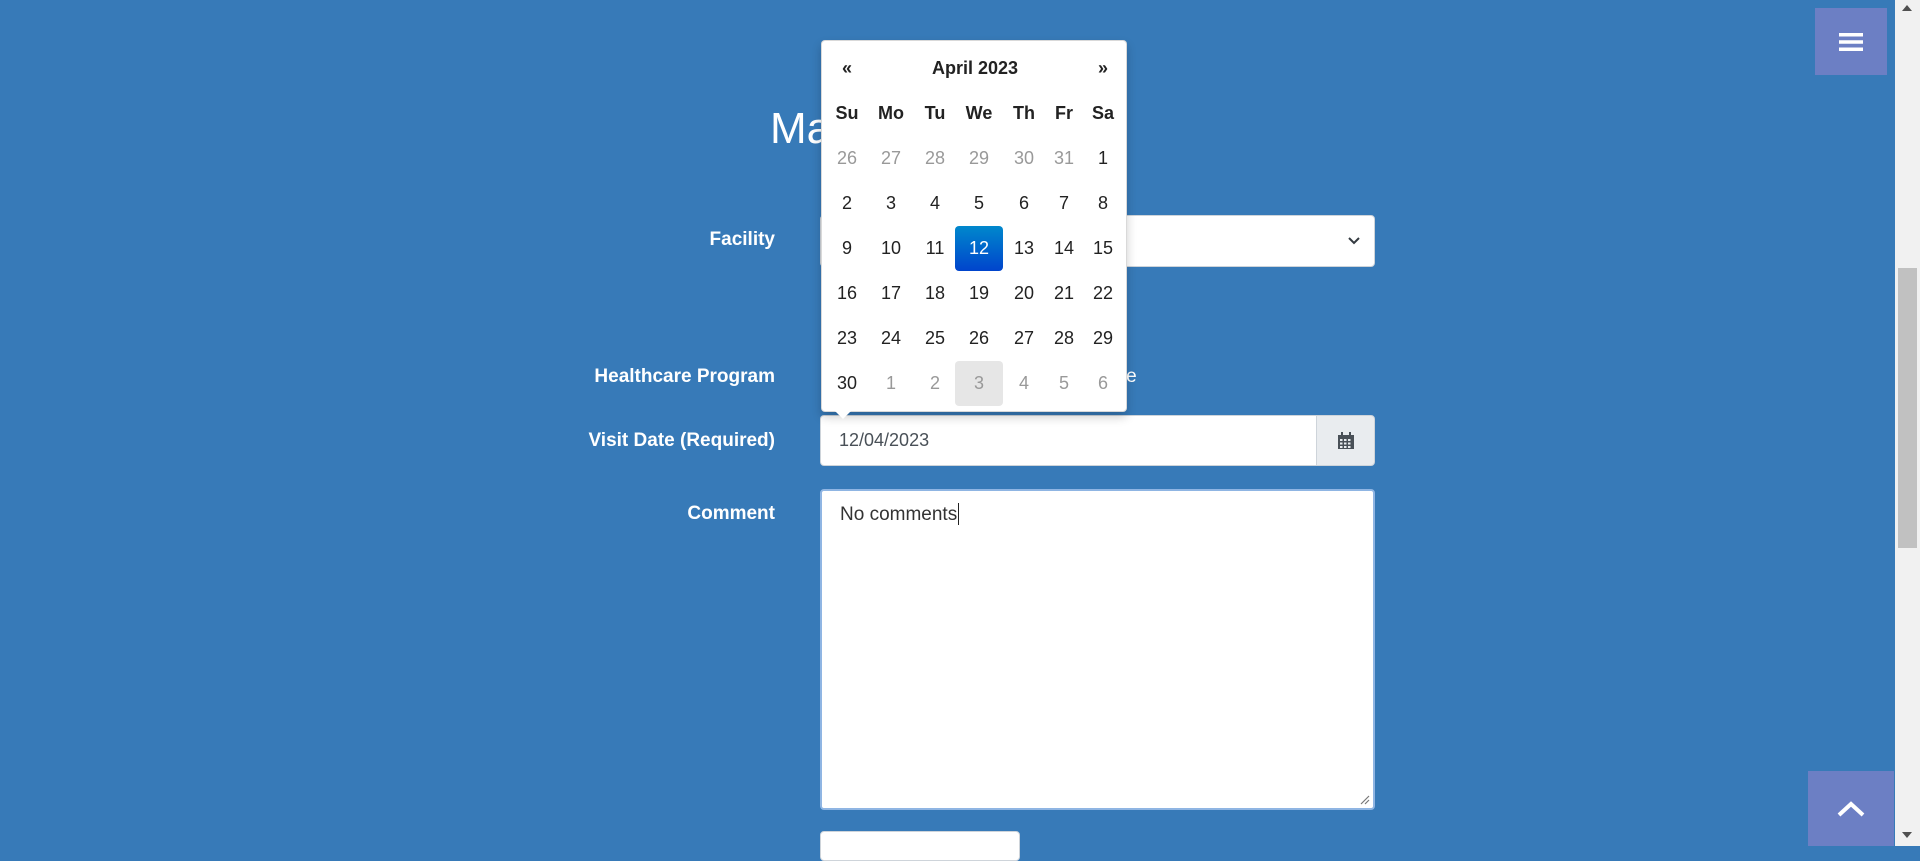 The height and width of the screenshot is (861, 1920). What do you see at coordinates (1103, 203) in the screenshot?
I see `calendar-day: 8` at bounding box center [1103, 203].